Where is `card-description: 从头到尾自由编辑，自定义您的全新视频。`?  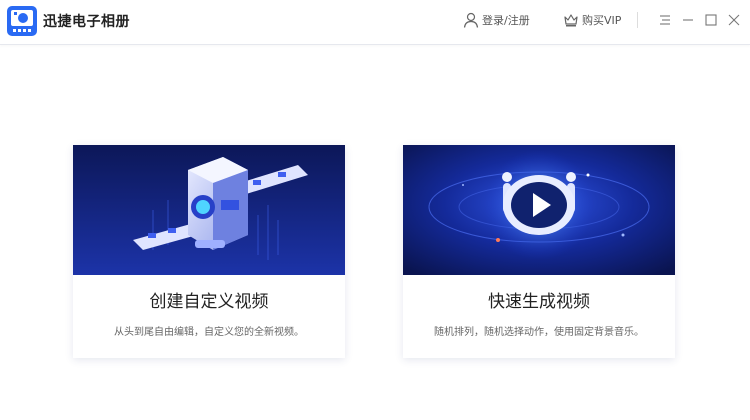 card-description: 从头到尾自由编辑，自定义您的全新视频。 is located at coordinates (209, 332).